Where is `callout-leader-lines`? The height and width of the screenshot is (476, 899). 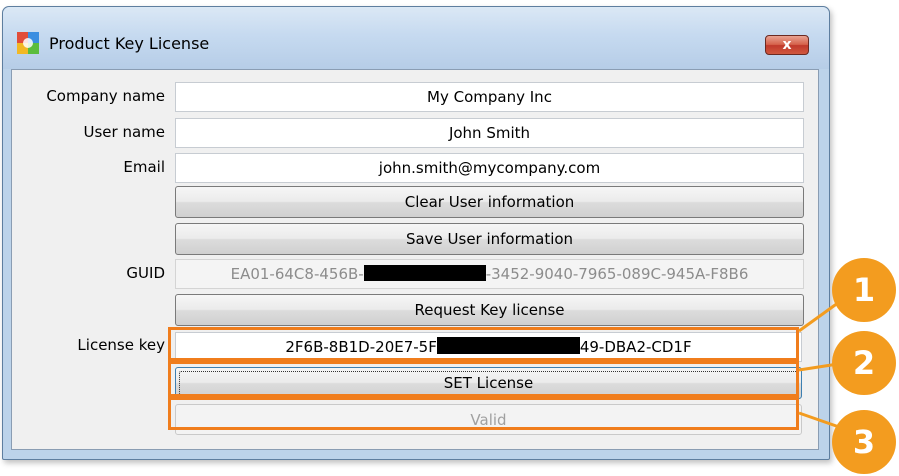 callout-leader-lines is located at coordinates (820, 364).